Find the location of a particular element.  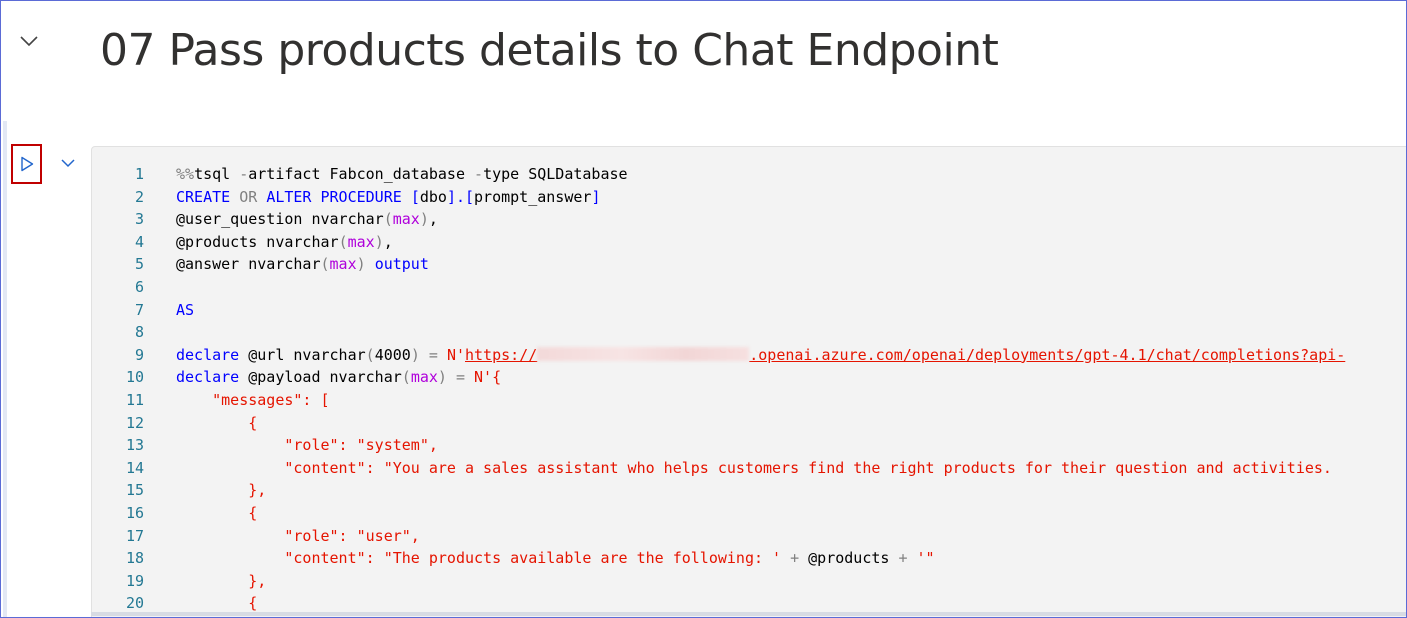

code-line: 17 "role": "user", is located at coordinates (749, 536).